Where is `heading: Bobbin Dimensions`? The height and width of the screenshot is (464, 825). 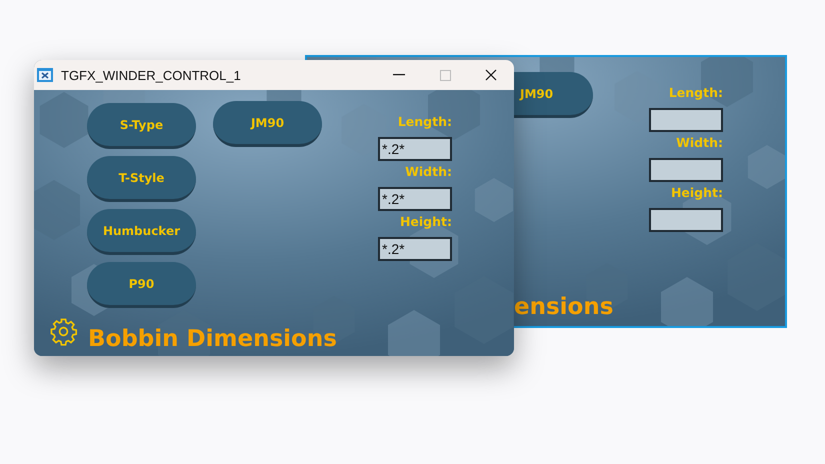 heading: Bobbin Dimensions is located at coordinates (212, 339).